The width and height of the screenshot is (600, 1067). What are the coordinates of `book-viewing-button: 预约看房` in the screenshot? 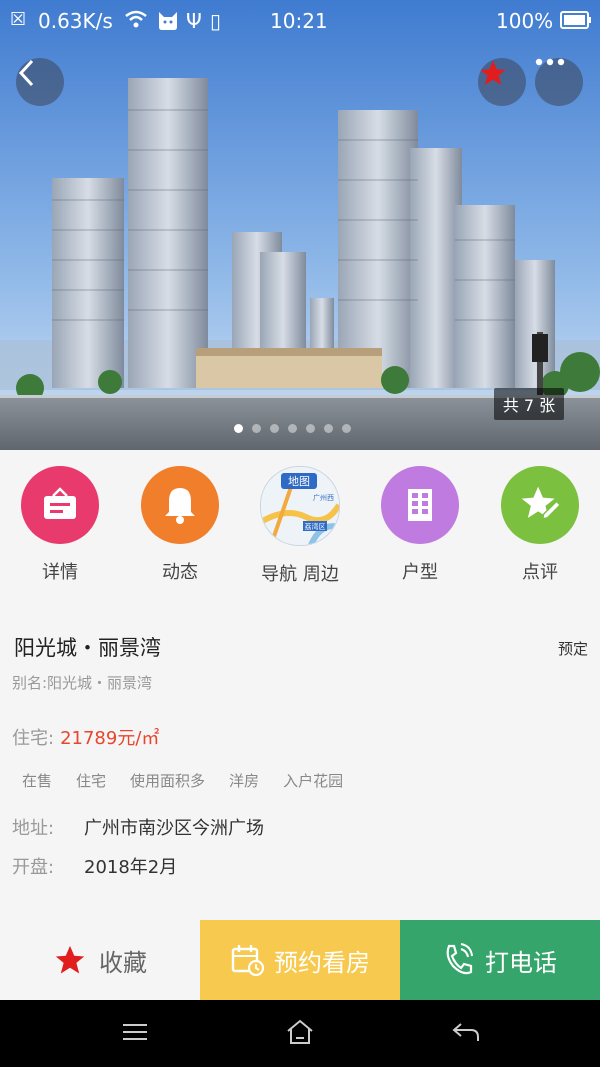 It's located at (300, 960).